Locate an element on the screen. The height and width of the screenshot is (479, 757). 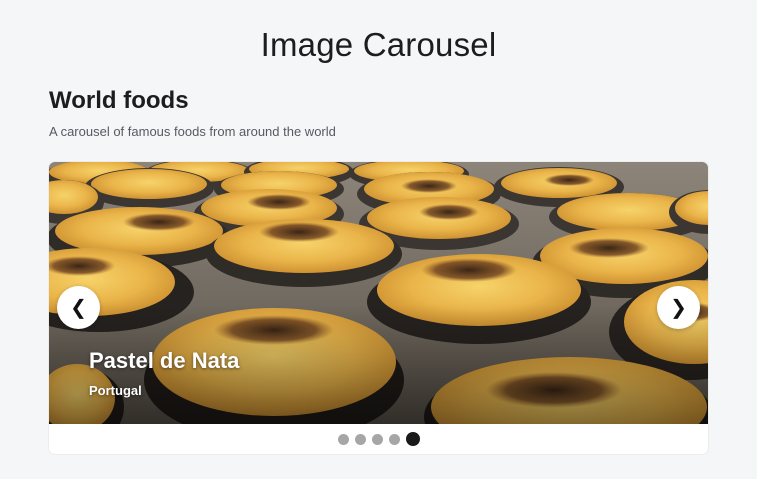
page-title: Image Carousel is located at coordinates (378, 44).